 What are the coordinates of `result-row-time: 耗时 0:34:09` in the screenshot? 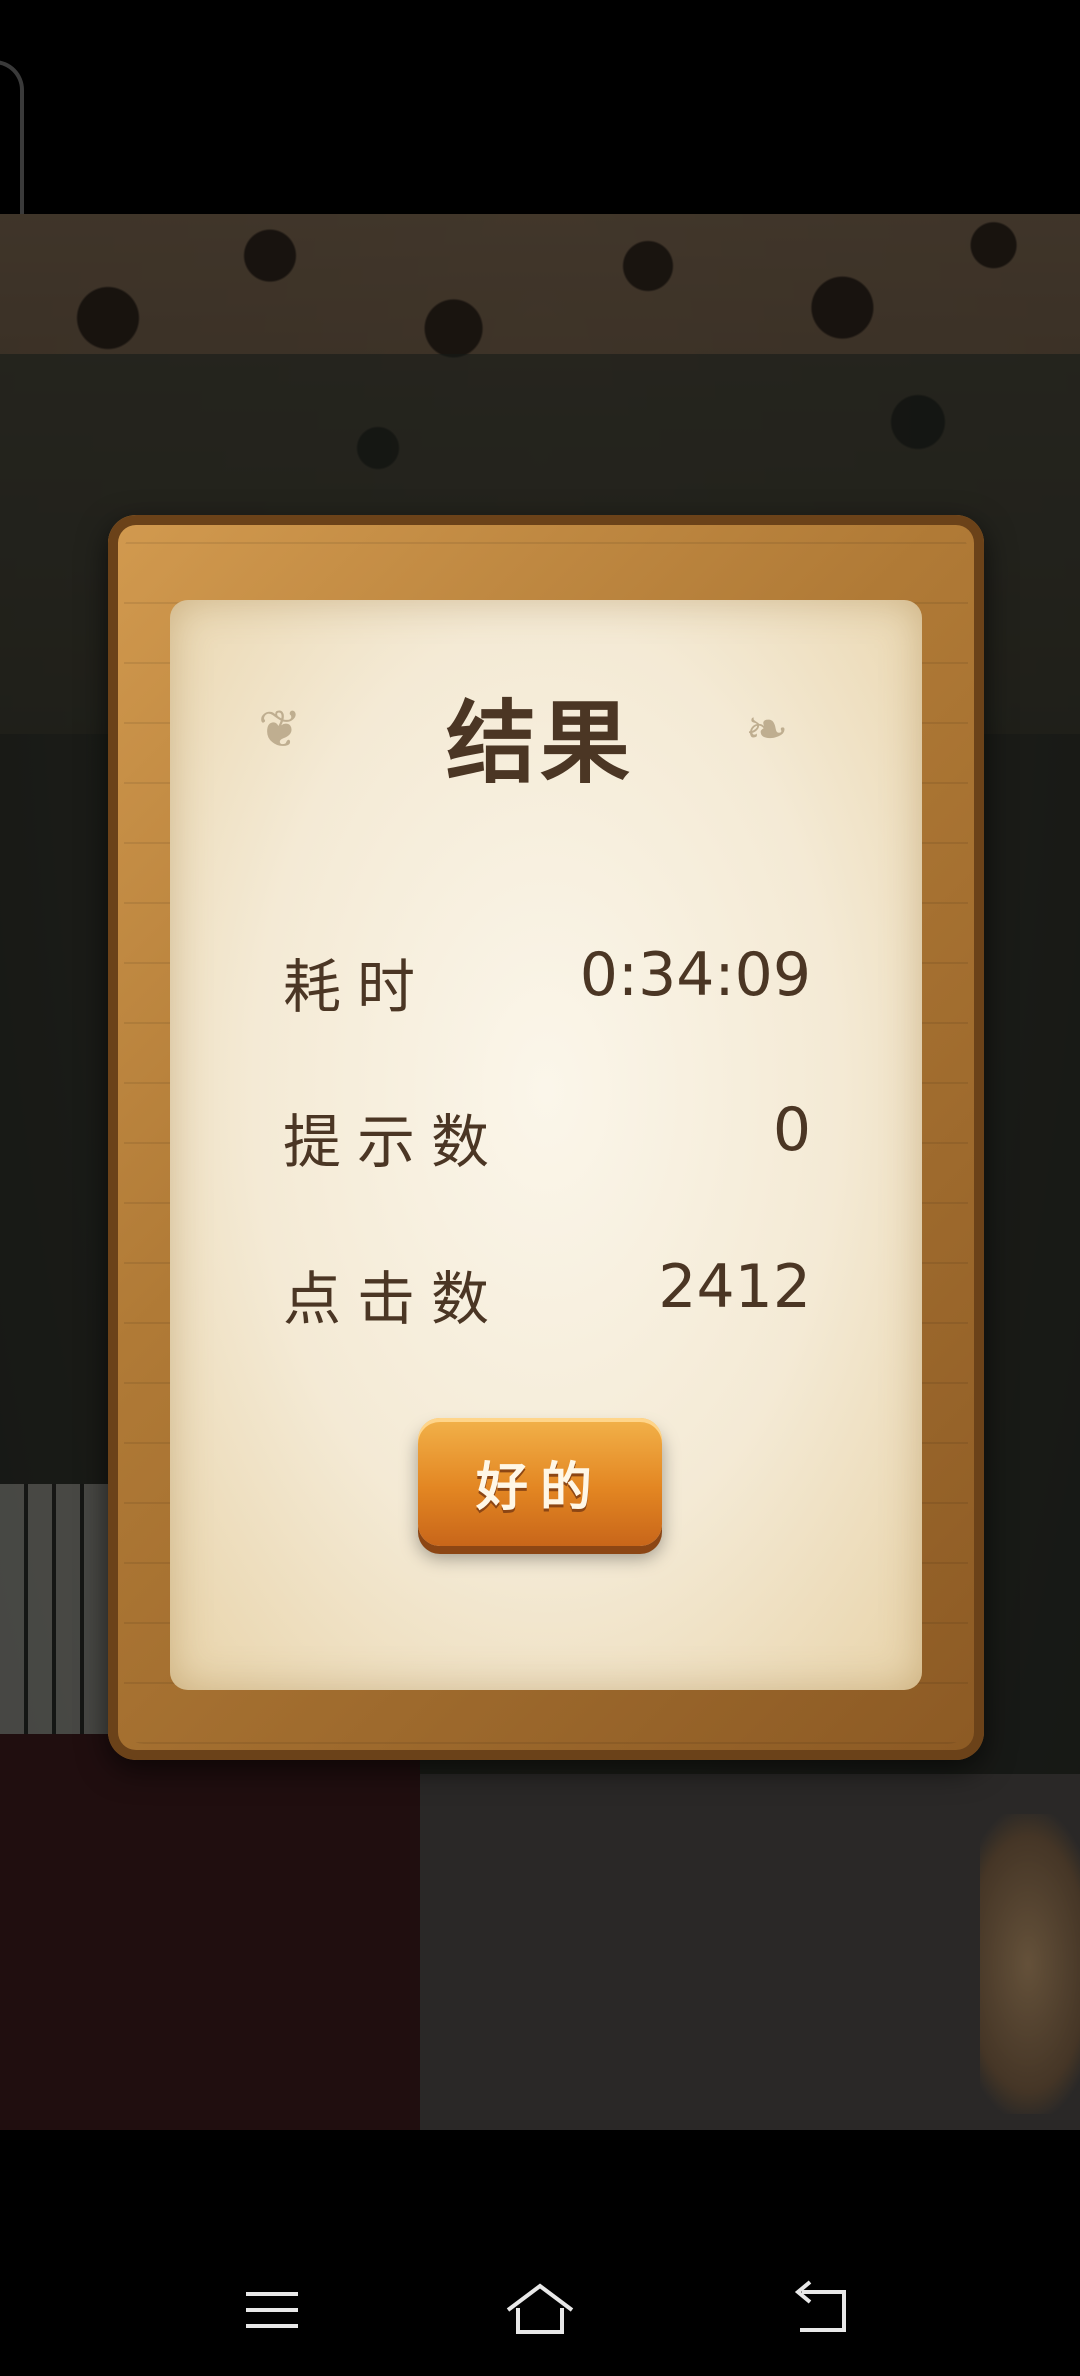 It's located at (547, 980).